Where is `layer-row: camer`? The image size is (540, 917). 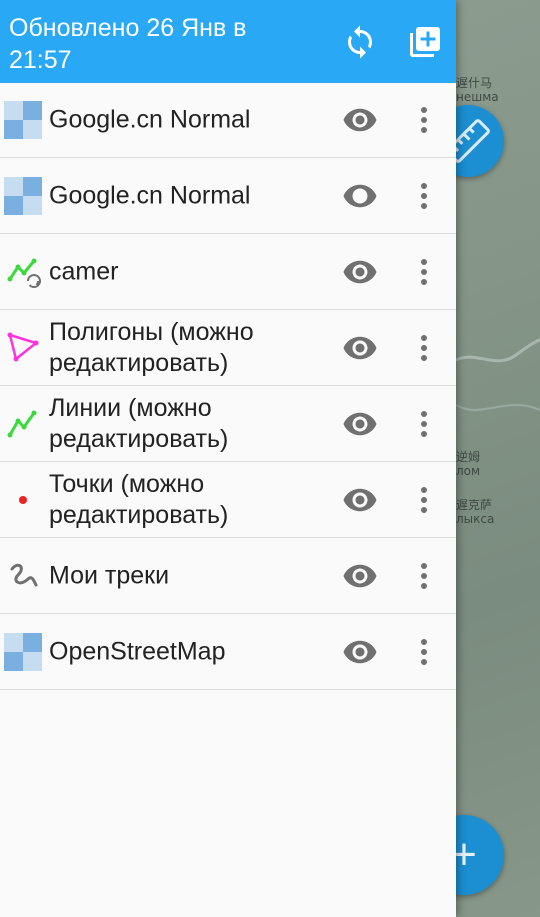 layer-row: camer is located at coordinates (228, 272).